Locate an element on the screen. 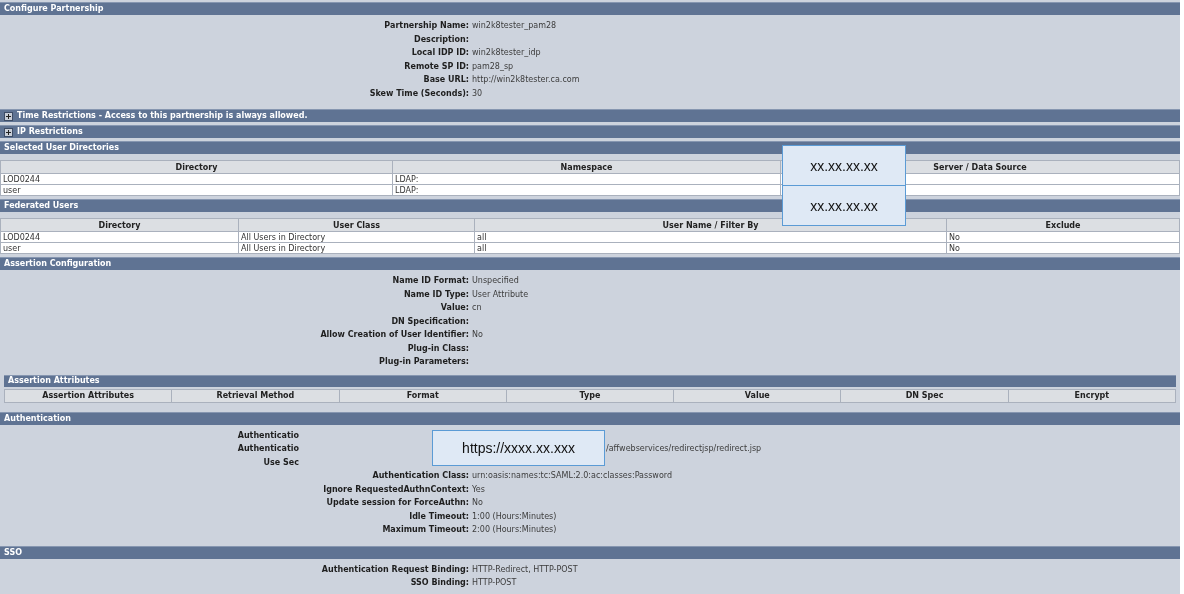 The image size is (1184, 594). column-header: Namespace is located at coordinates (586, 167).